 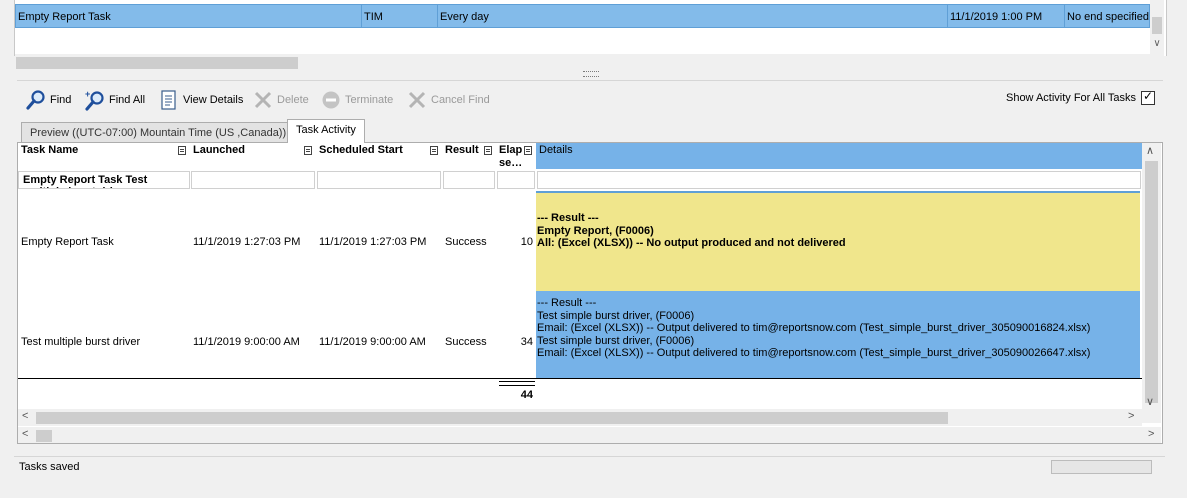 I want to click on grid-vertical-scrollbar: ∧ ∨, so click(x=1151, y=283).